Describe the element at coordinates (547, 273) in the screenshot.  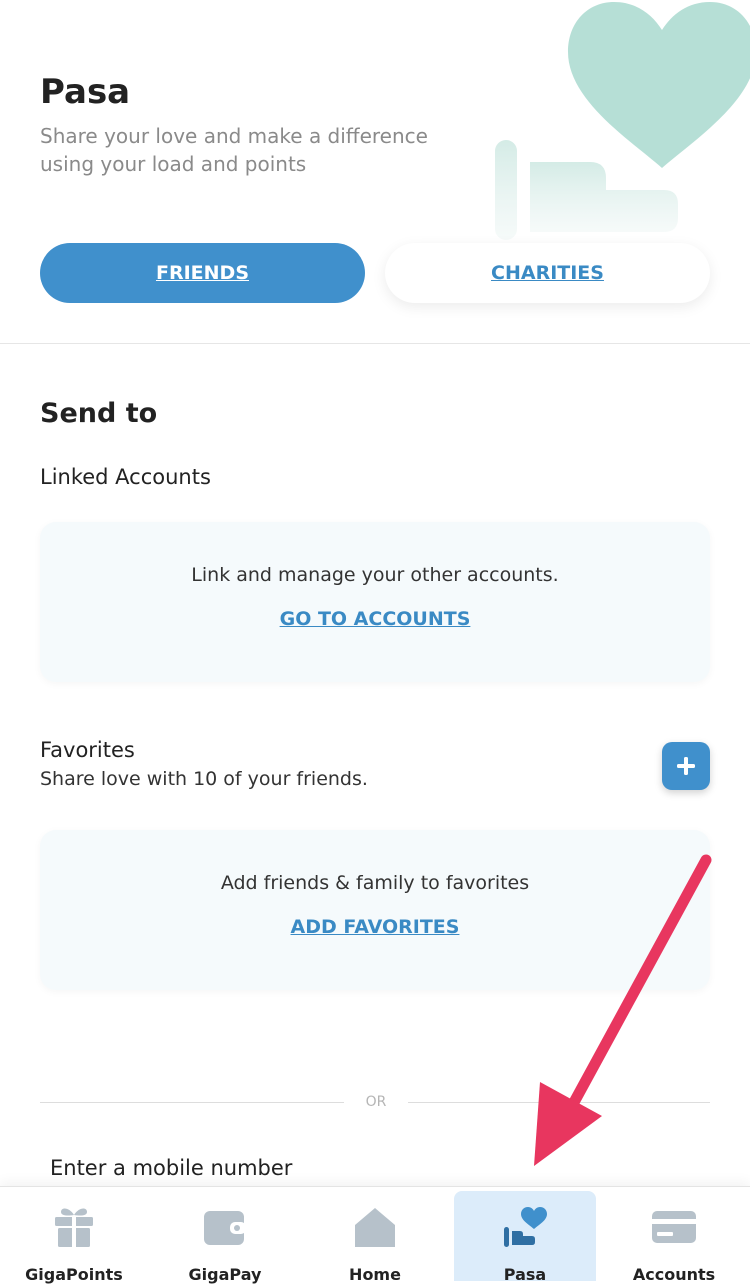
I see `tab-charities: CHARITIES` at that location.